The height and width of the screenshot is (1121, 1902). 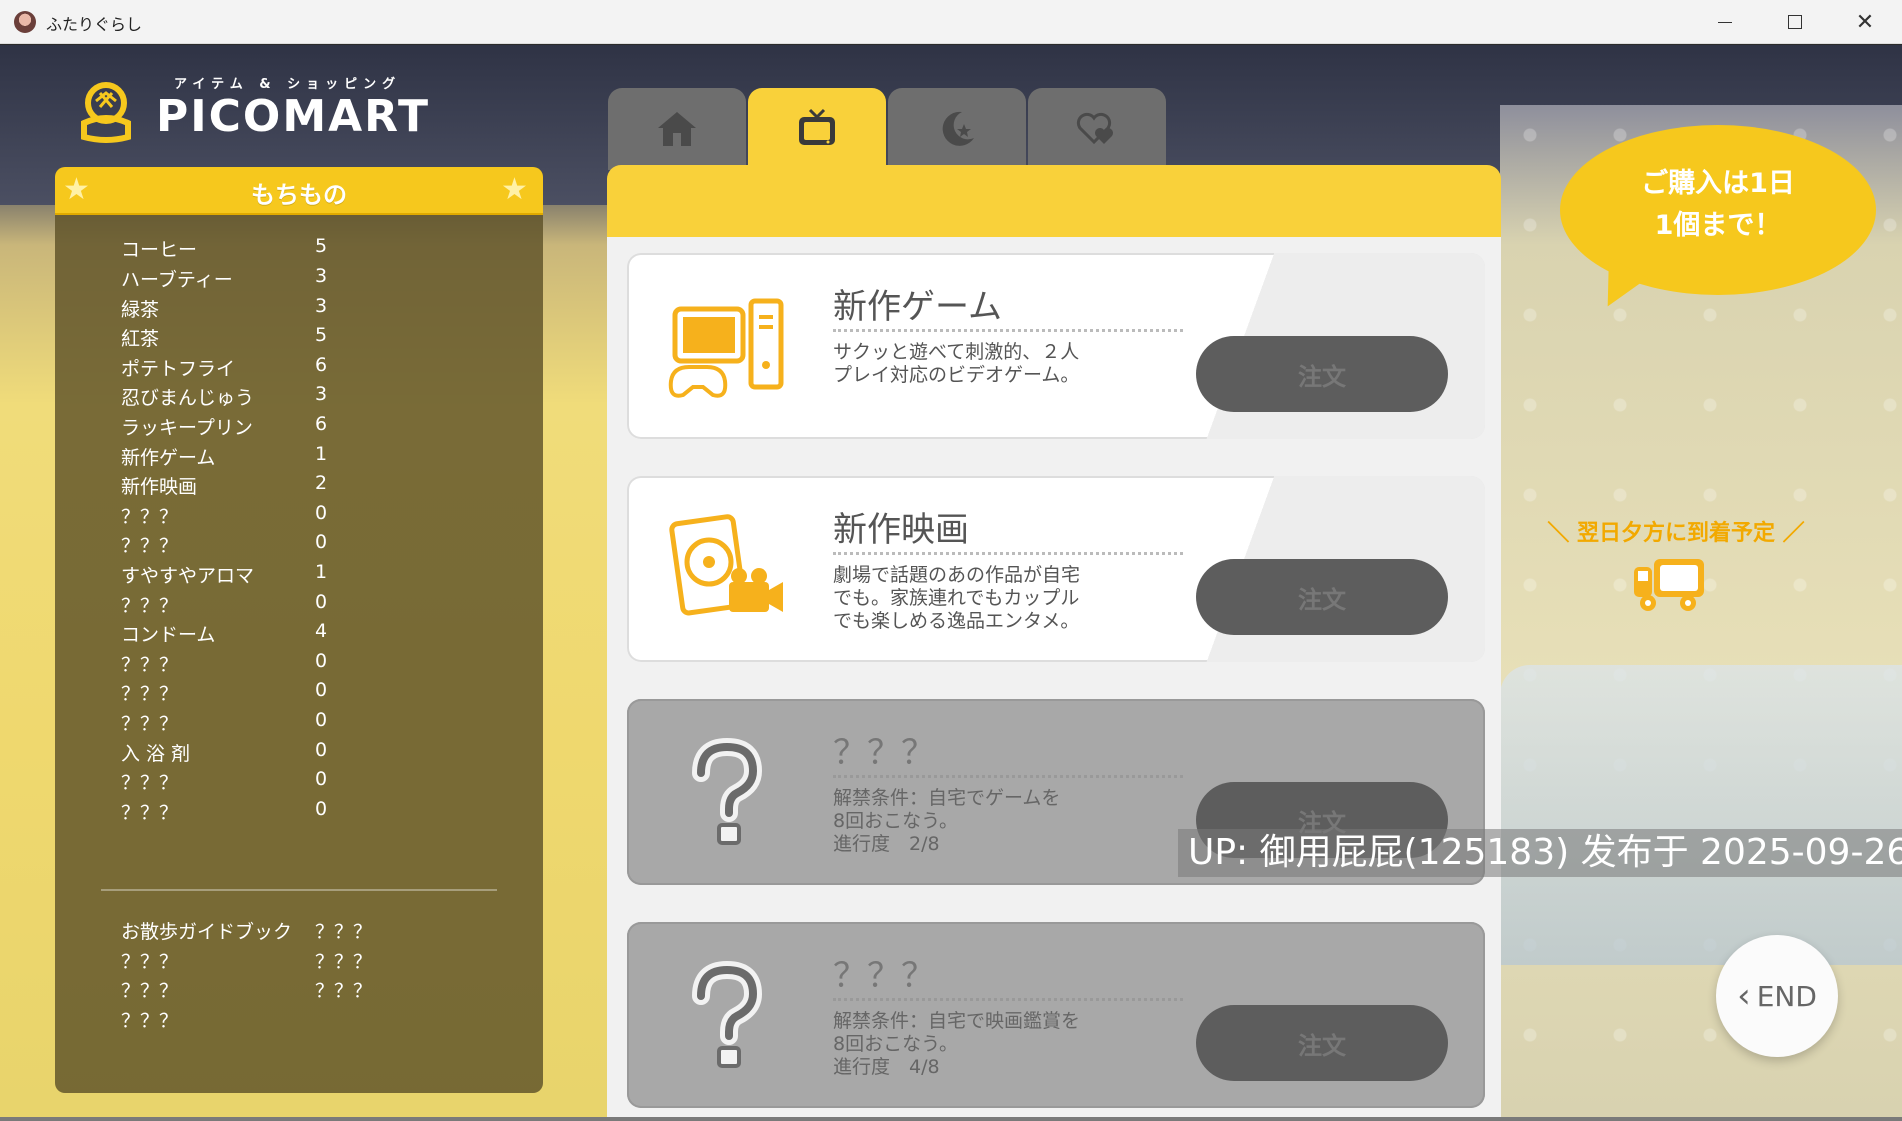 I want to click on inventory-divider, so click(x=299, y=890).